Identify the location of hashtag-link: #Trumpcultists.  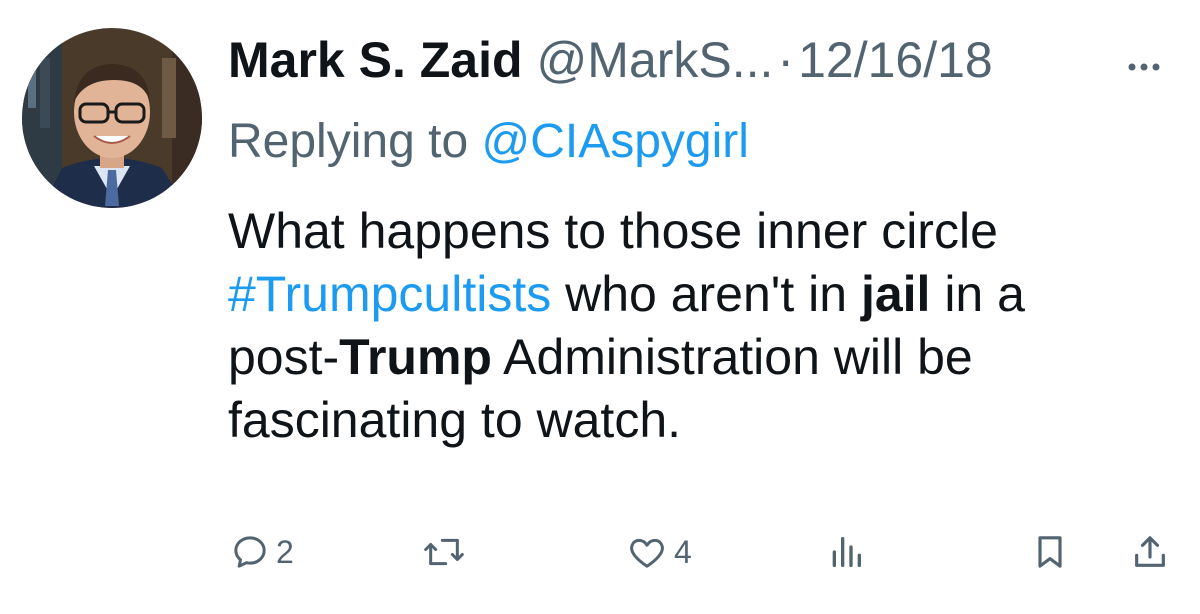
(389, 294).